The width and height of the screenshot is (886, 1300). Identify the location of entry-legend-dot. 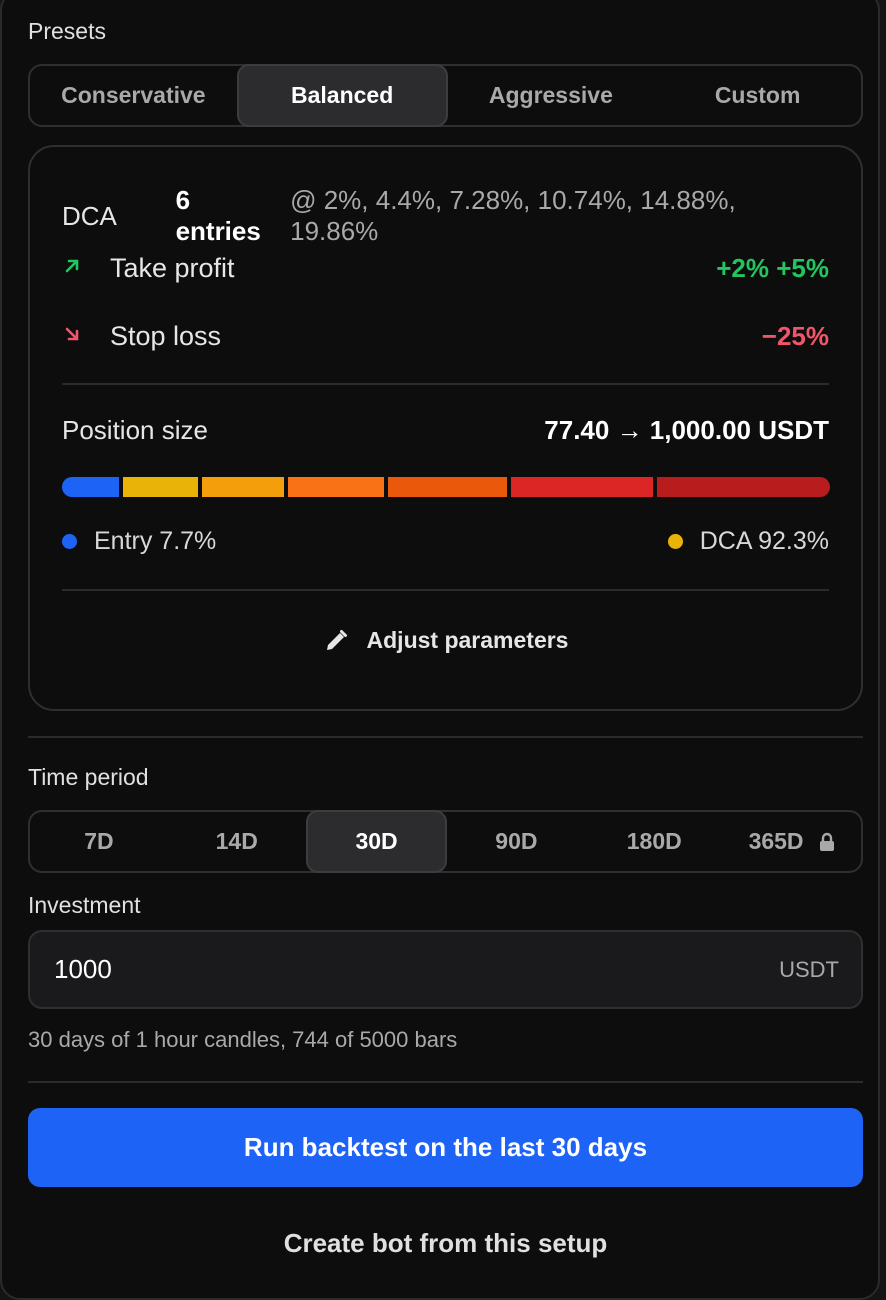
(69, 541).